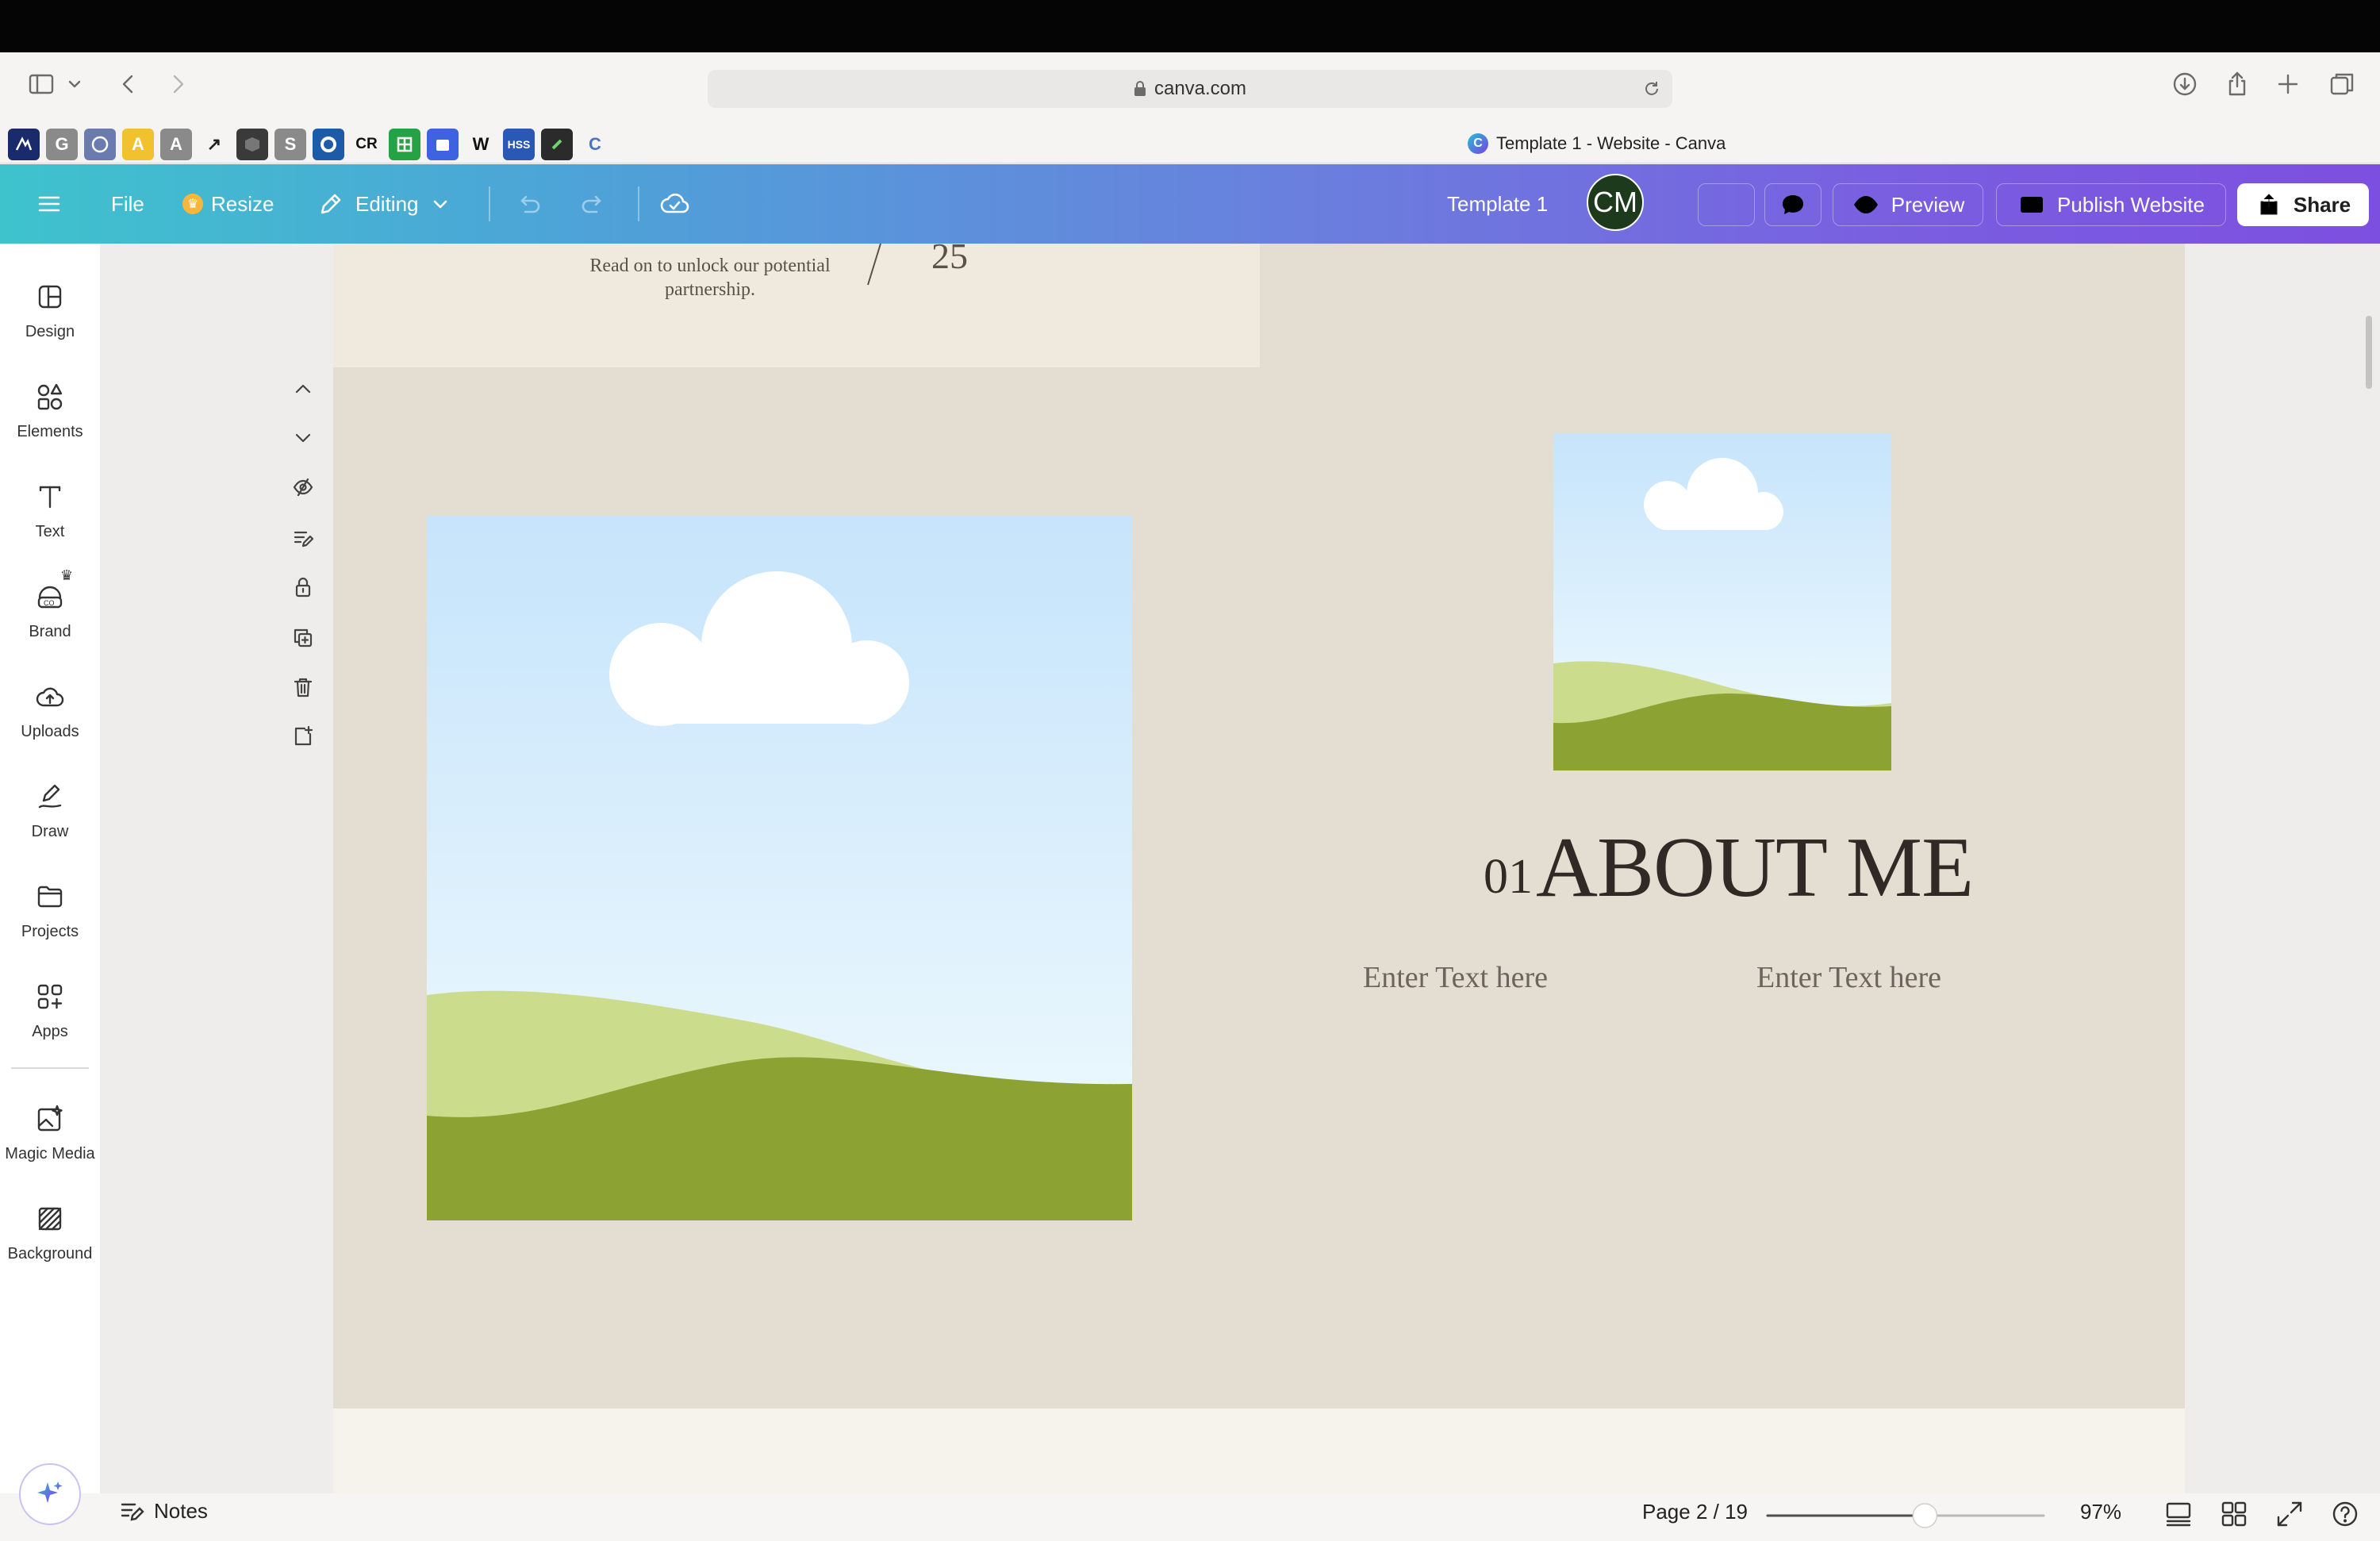 The width and height of the screenshot is (2380, 1541). Describe the element at coordinates (674, 204) in the screenshot. I see `cloud-saved-icon` at that location.